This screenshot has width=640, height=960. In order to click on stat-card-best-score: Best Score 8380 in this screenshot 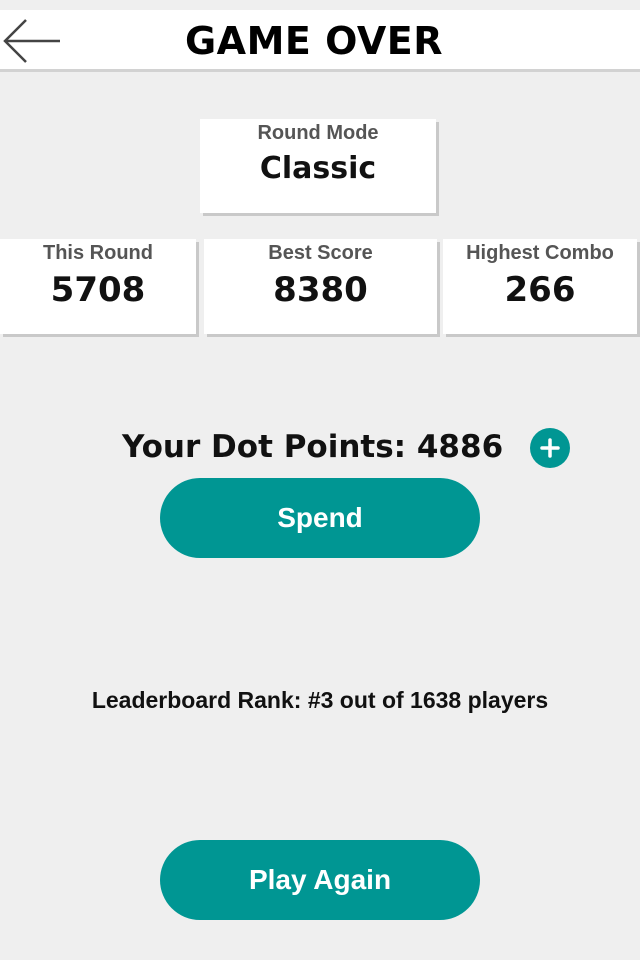, I will do `click(320, 286)`.